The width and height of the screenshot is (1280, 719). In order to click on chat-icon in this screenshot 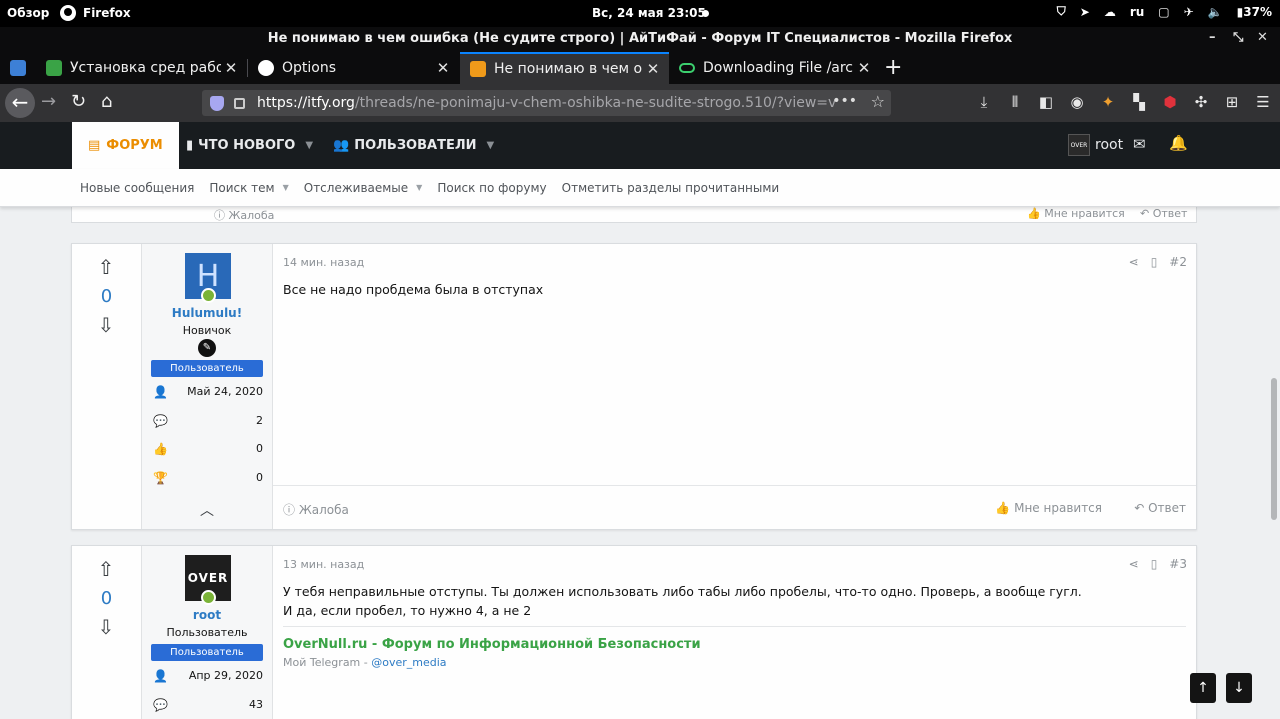, I will do `click(18, 68)`.